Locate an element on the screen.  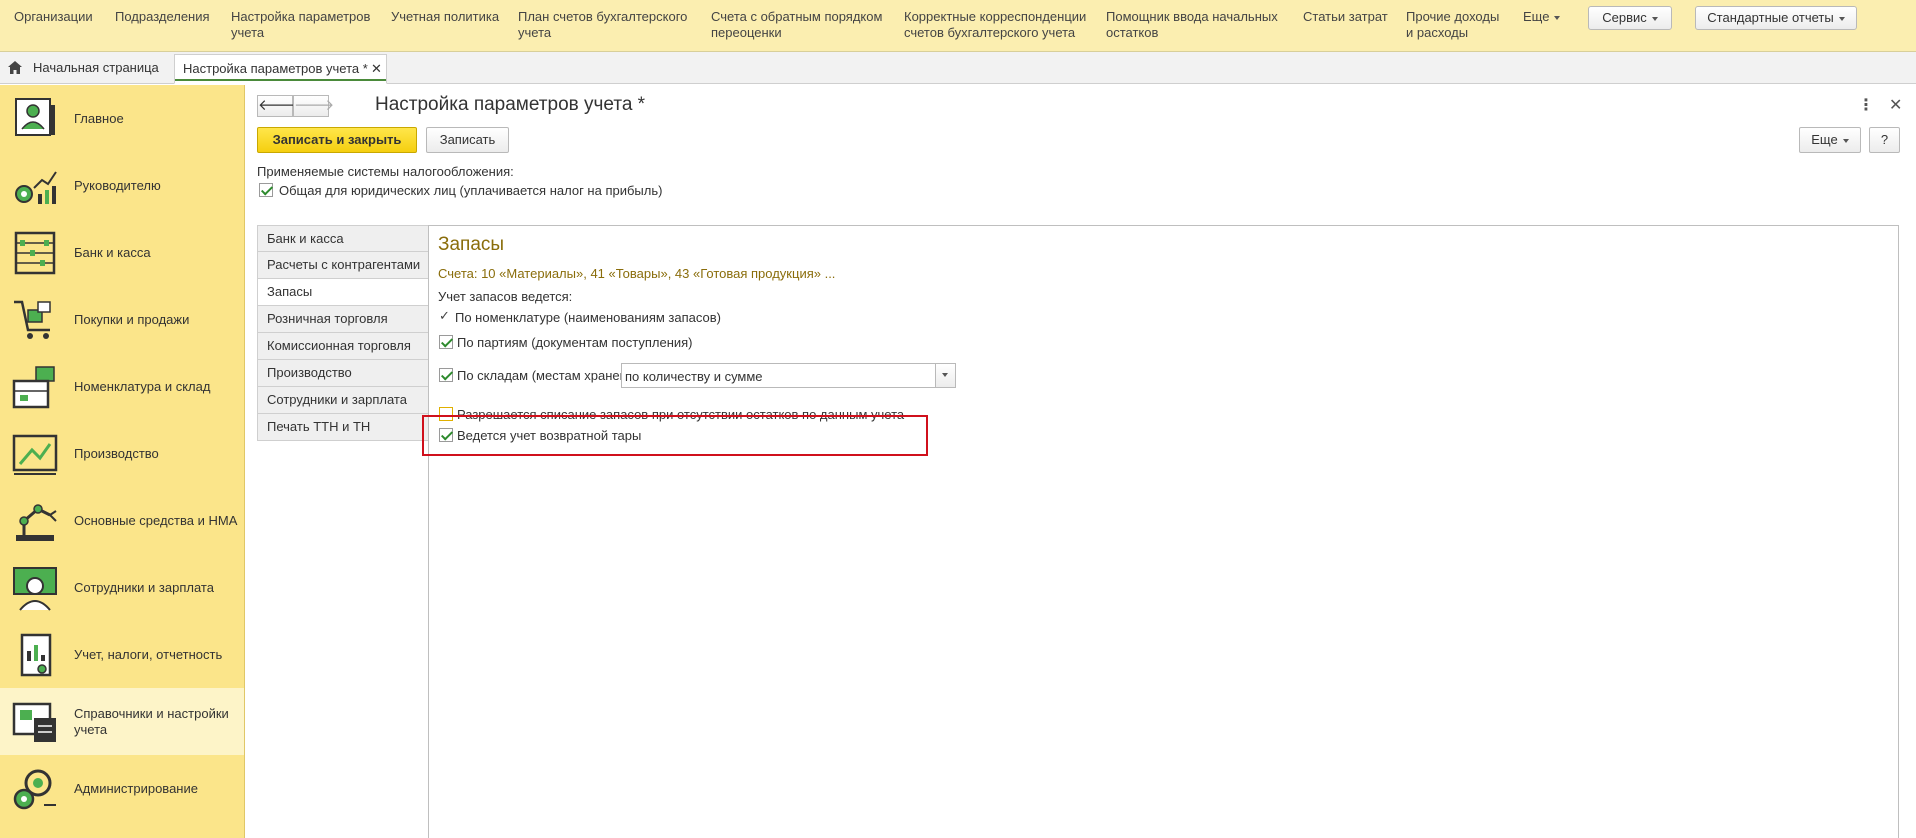
sidebar-label: Главное is located at coordinates (99, 118).